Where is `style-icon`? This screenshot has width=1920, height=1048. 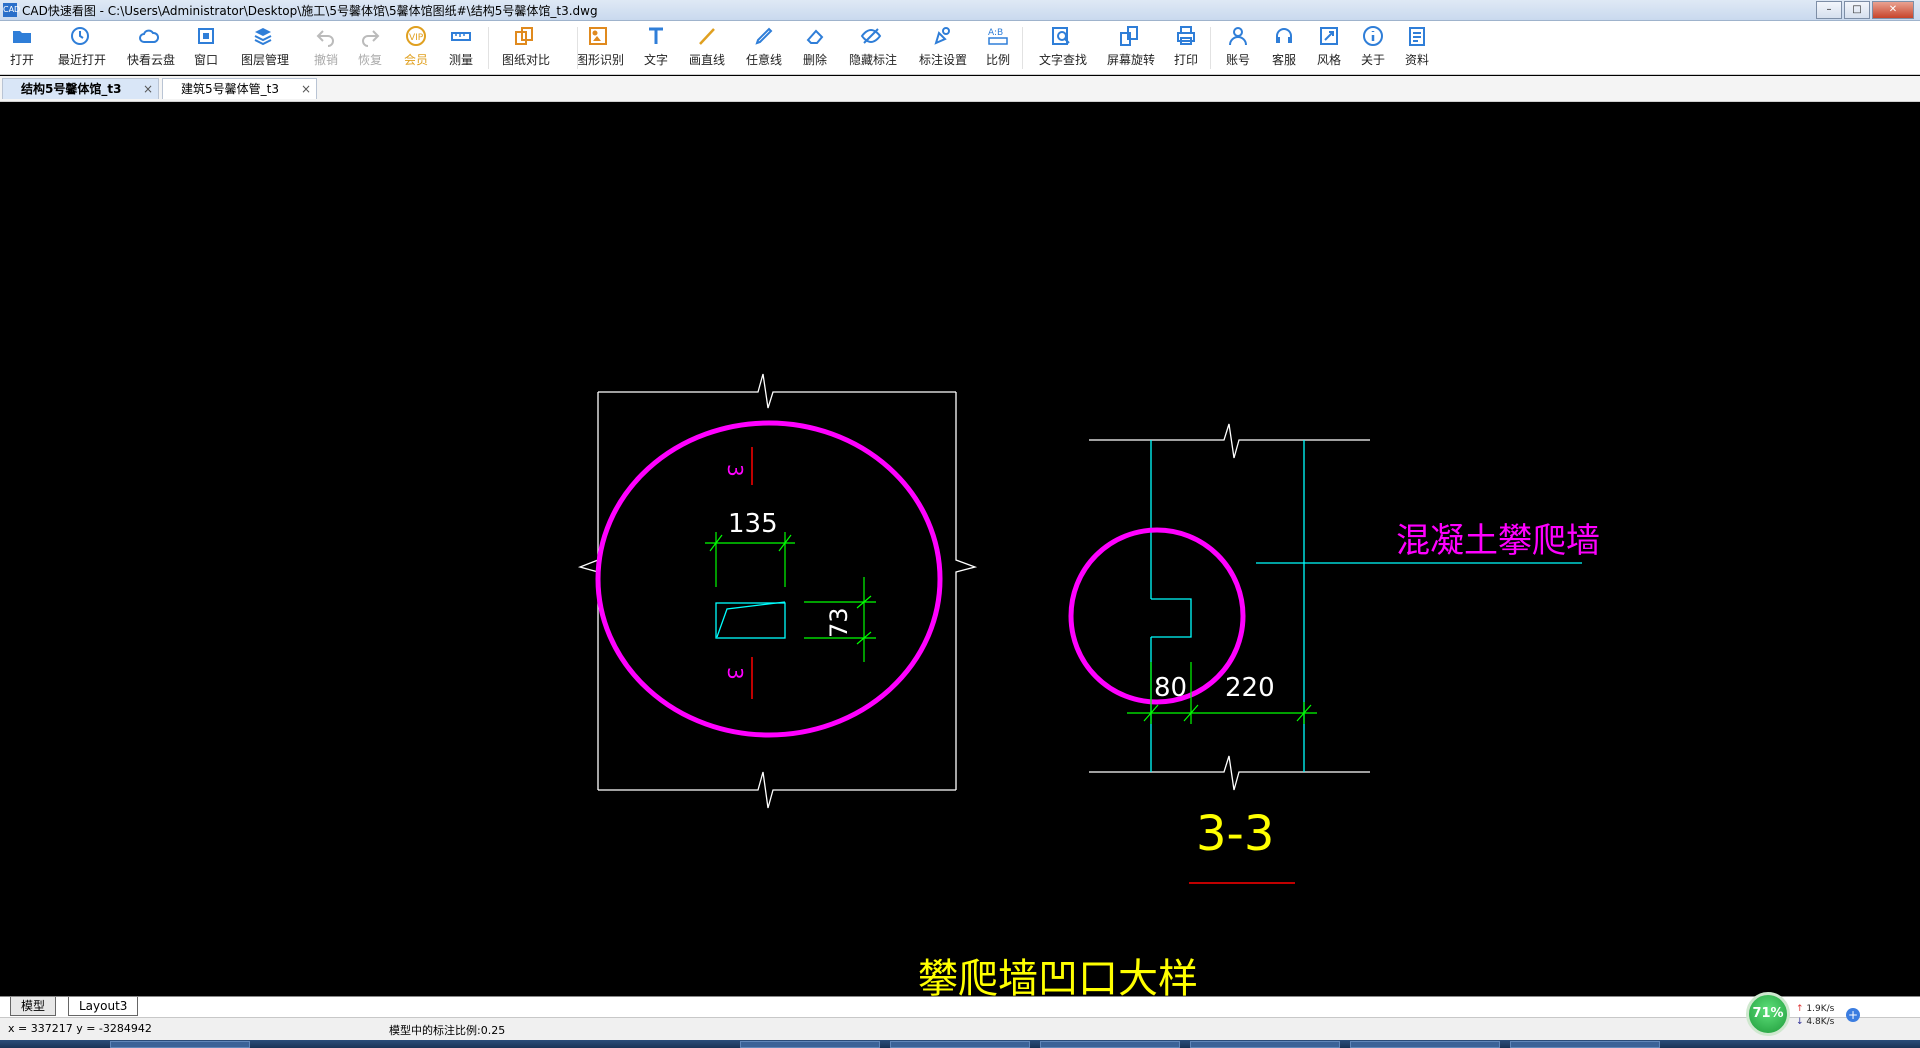
style-icon is located at coordinates (1329, 36).